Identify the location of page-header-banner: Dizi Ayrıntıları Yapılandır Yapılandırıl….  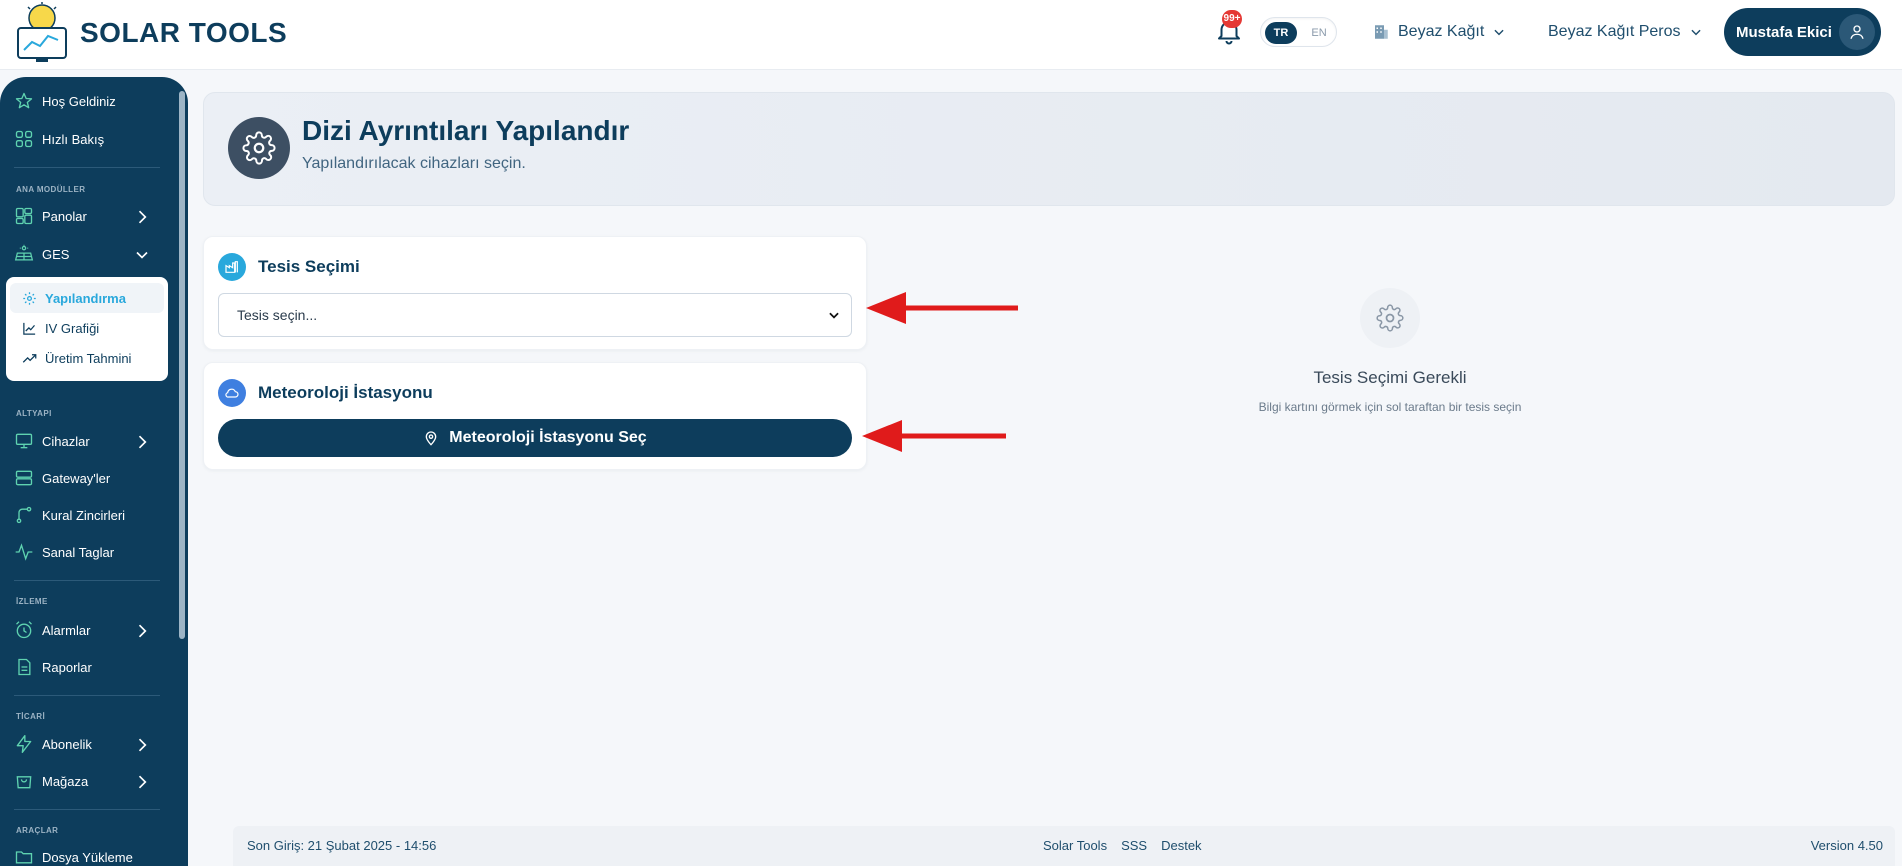
(1049, 149).